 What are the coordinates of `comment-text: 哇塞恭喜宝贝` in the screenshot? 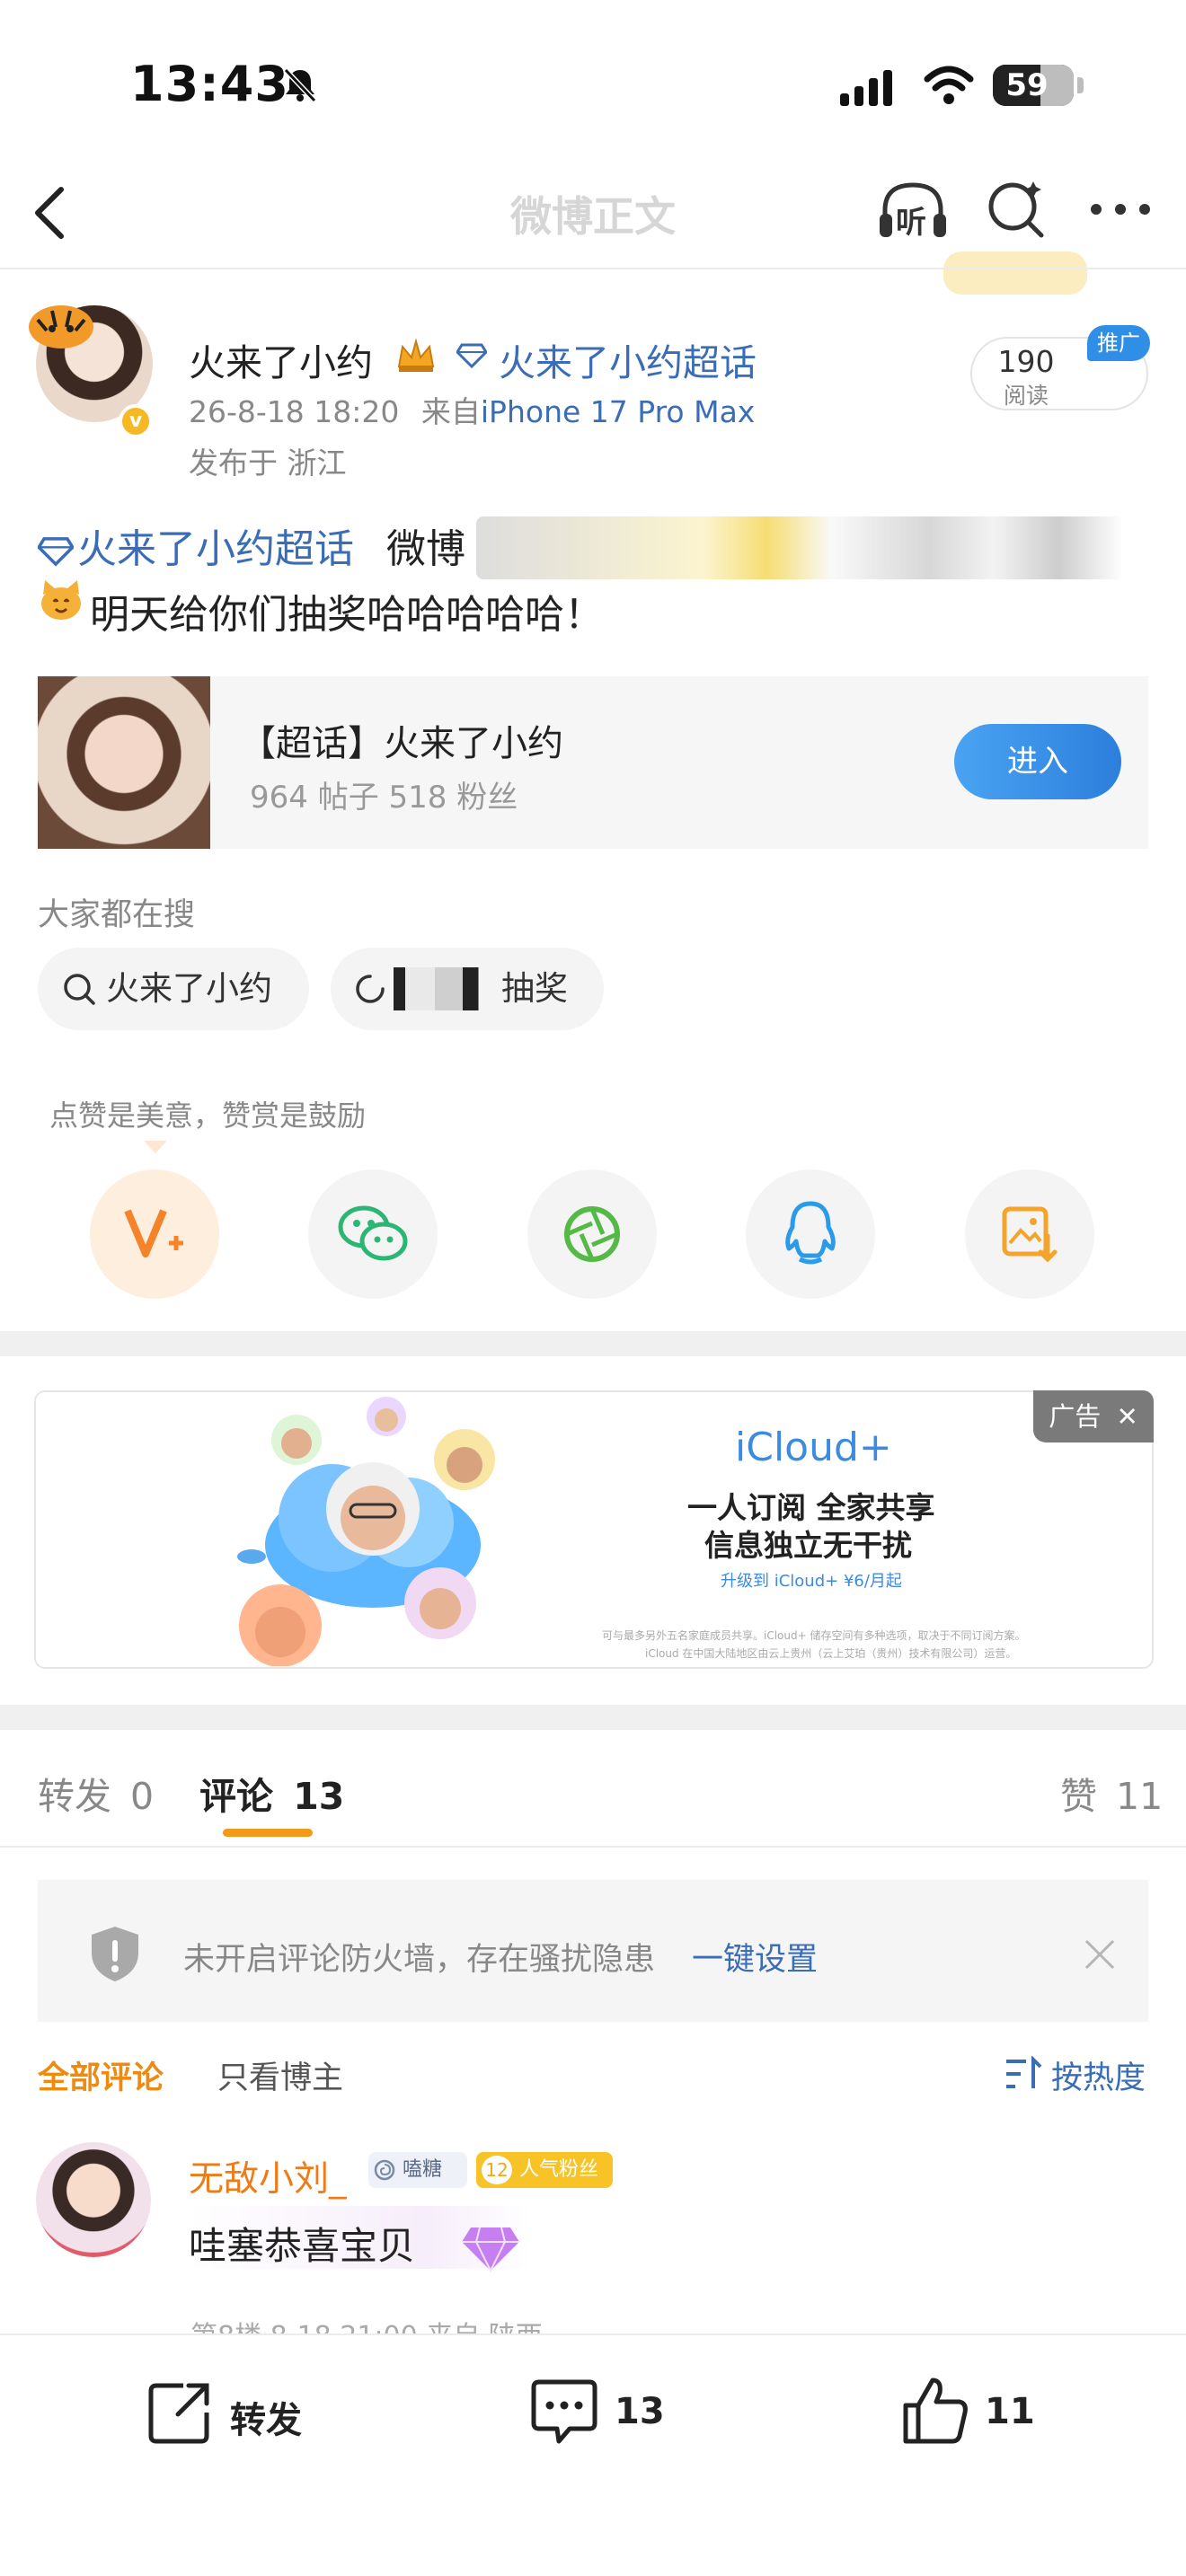 It's located at (302, 2246).